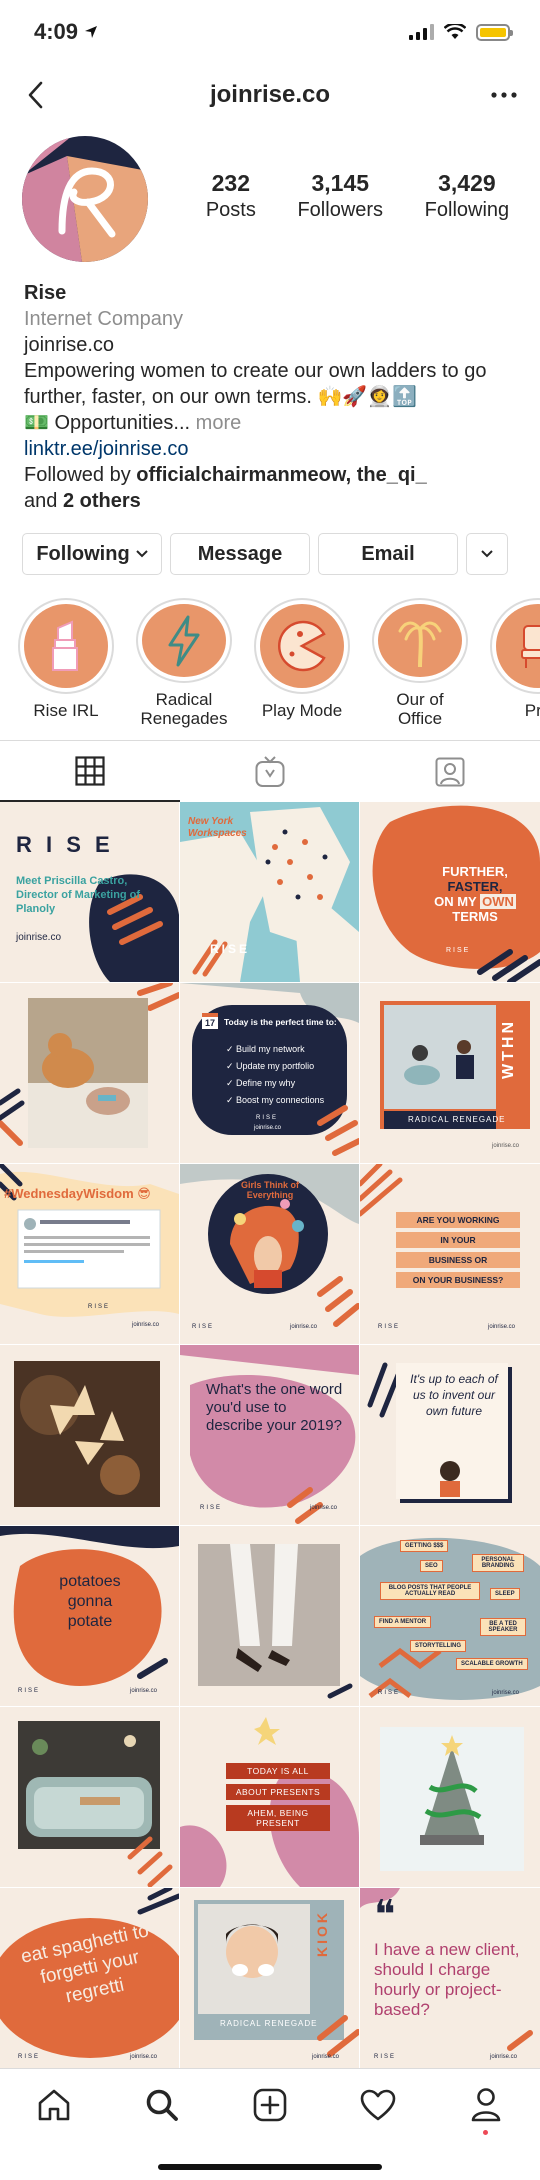 This screenshot has width=540, height=2180. I want to click on email-button: Email, so click(388, 554).